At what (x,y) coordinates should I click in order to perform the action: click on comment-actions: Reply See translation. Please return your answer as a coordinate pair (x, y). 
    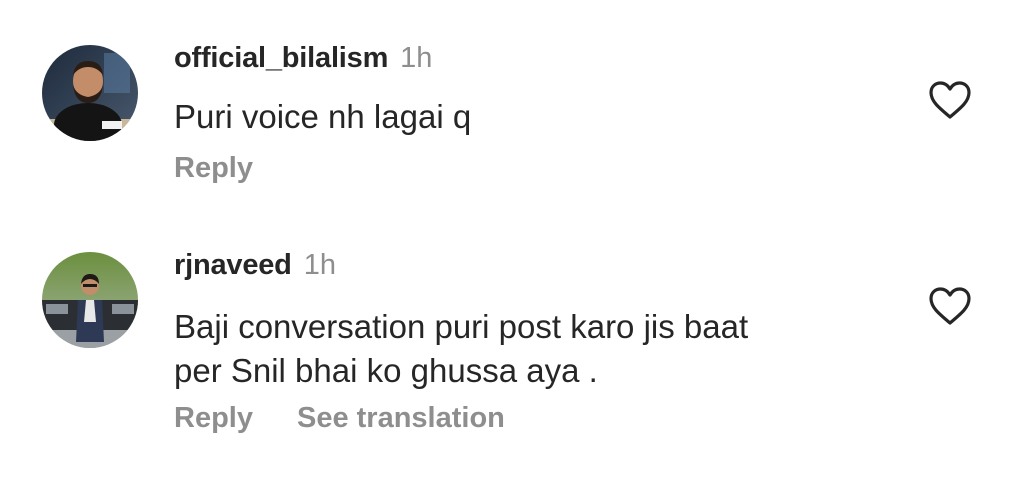
    Looking at the image, I should click on (339, 418).